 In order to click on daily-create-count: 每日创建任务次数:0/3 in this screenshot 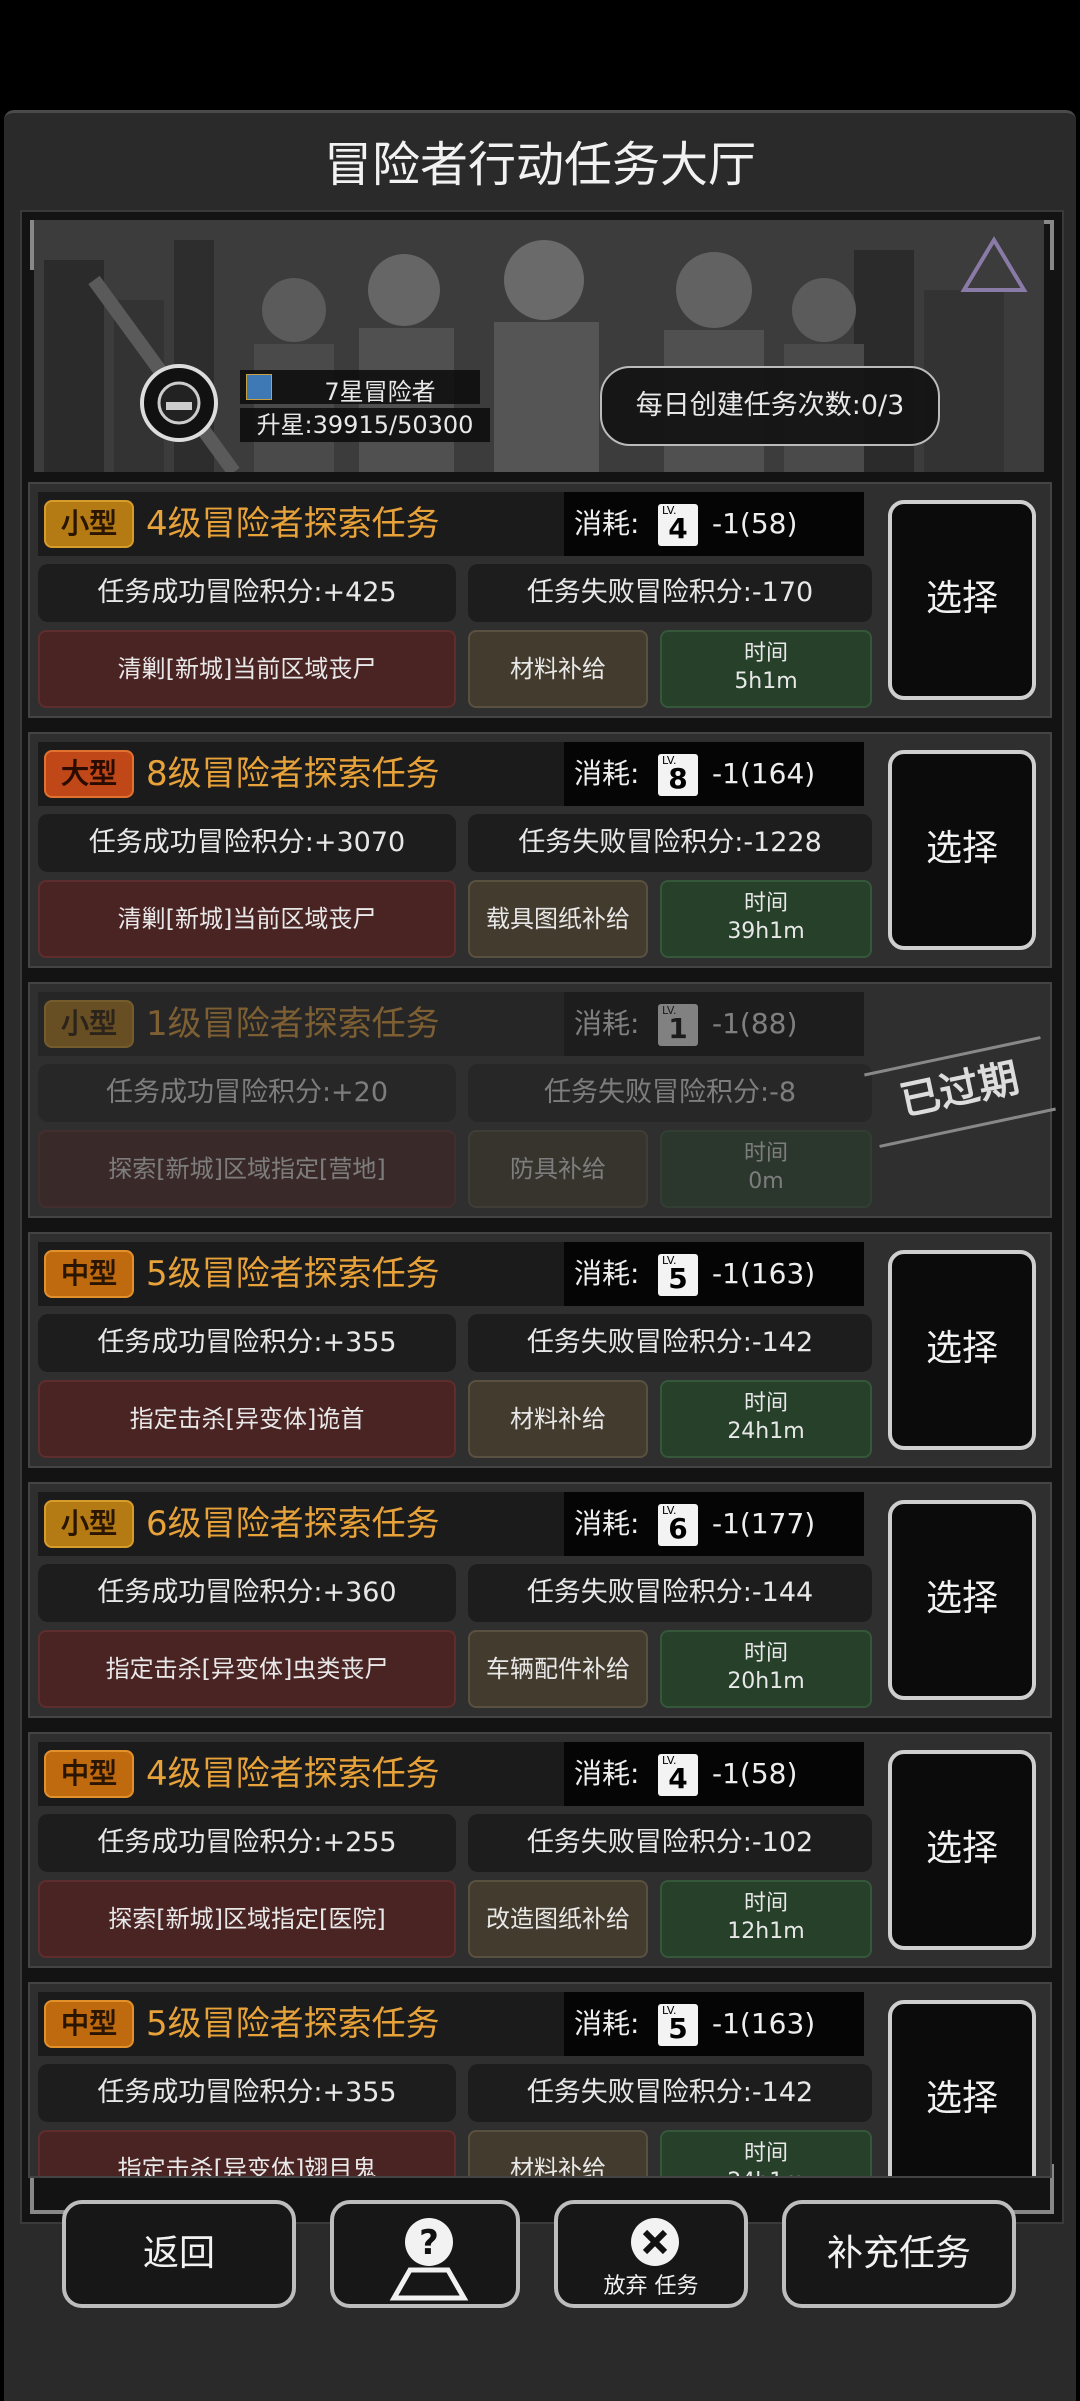, I will do `click(770, 406)`.